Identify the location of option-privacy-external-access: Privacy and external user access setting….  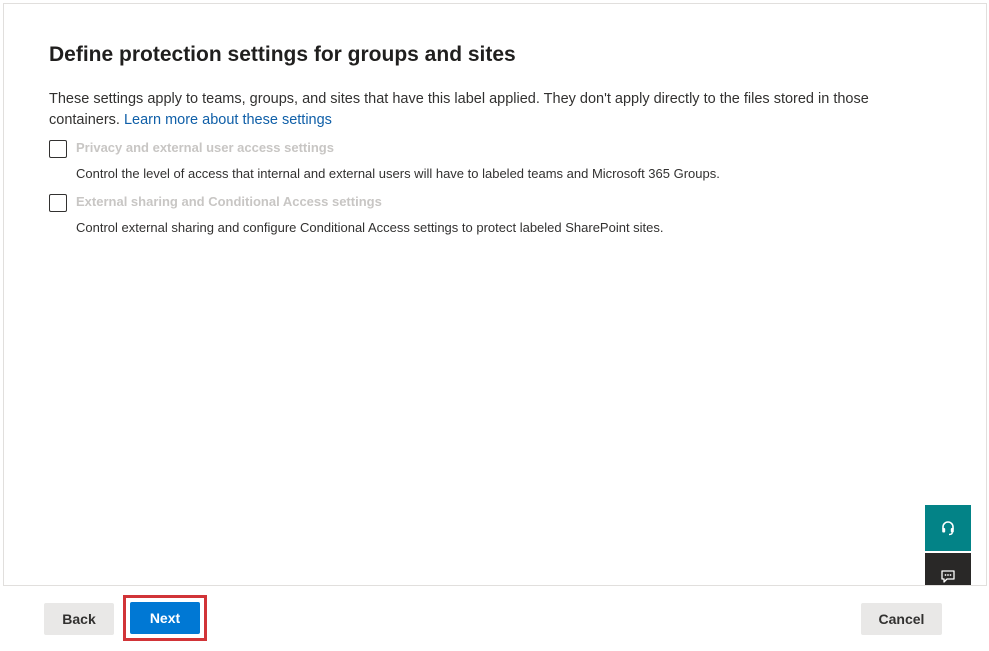
(384, 161).